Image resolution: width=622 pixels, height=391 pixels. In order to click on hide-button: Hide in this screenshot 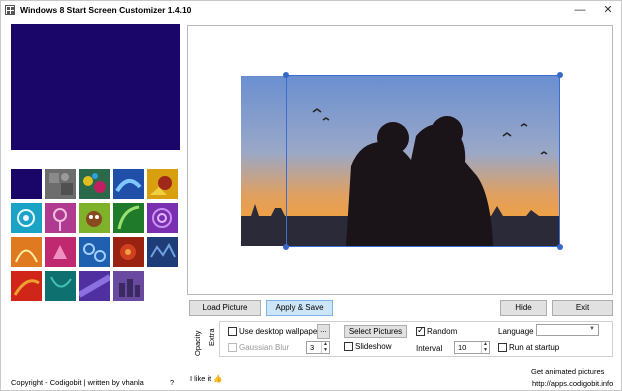, I will do `click(523, 308)`.